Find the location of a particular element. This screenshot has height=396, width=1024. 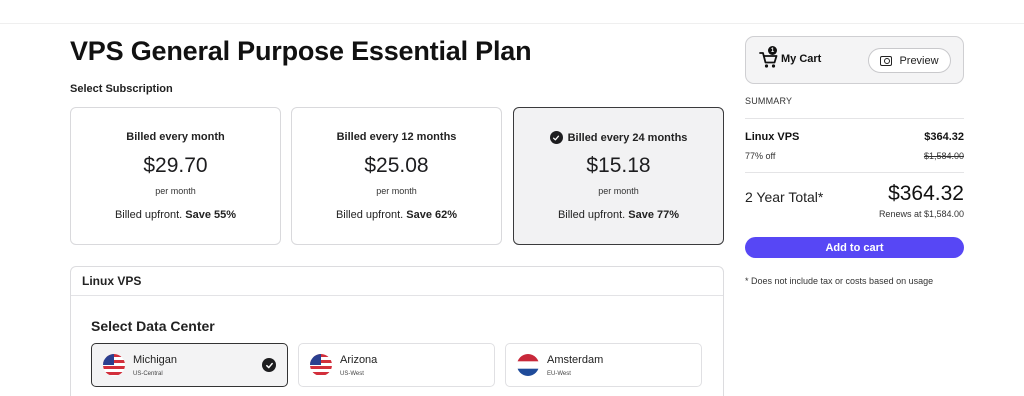

plan-price: $29.70 is located at coordinates (175, 165).